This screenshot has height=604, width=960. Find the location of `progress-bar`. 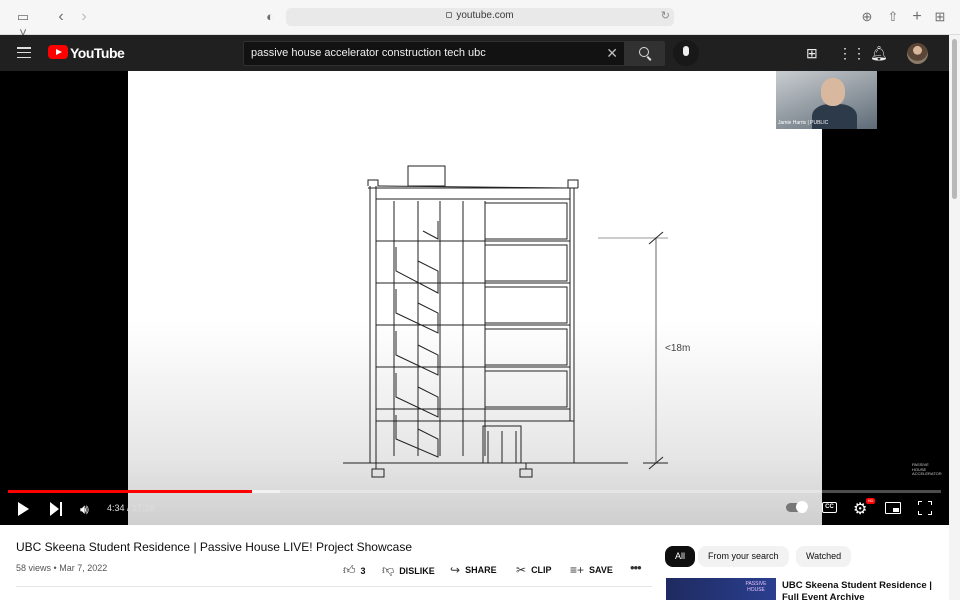

progress-bar is located at coordinates (474, 491).